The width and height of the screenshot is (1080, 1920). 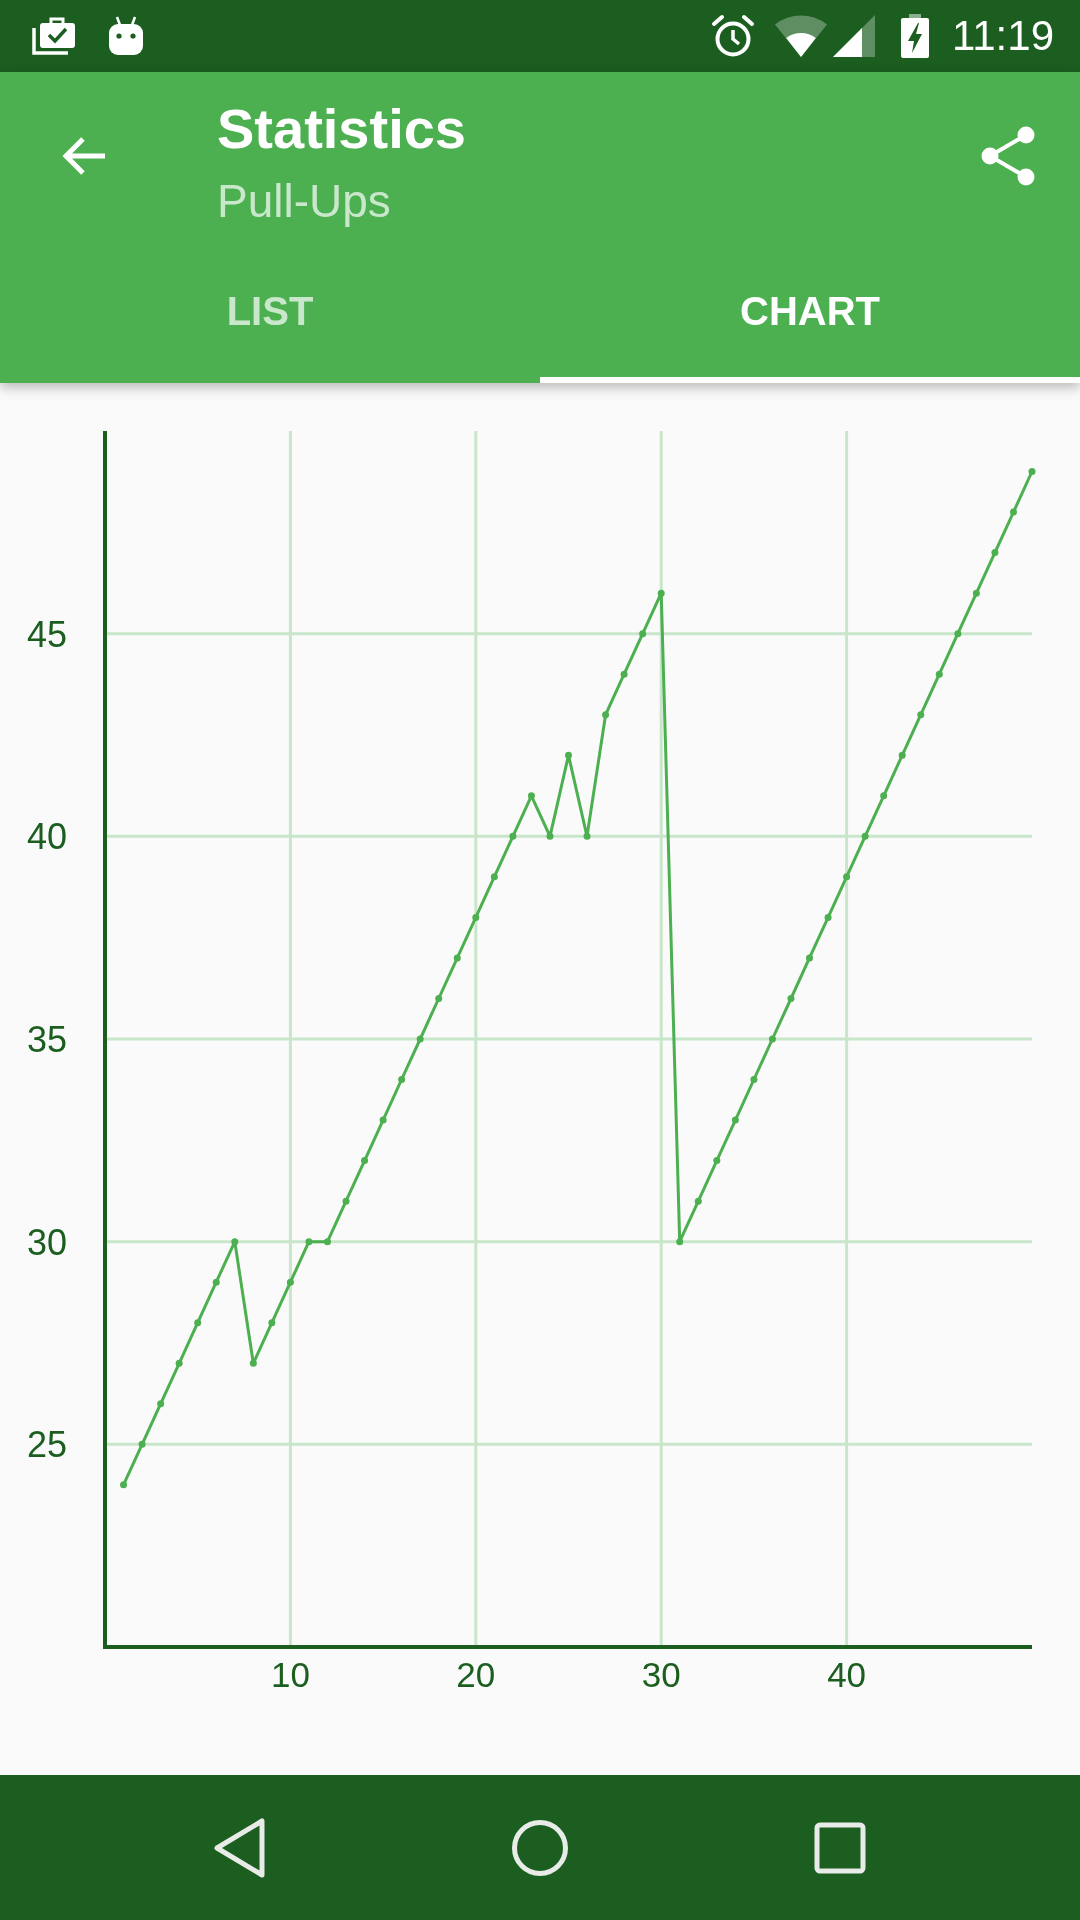 What do you see at coordinates (304, 201) in the screenshot?
I see `screen-subtitle: Pull-Ups` at bounding box center [304, 201].